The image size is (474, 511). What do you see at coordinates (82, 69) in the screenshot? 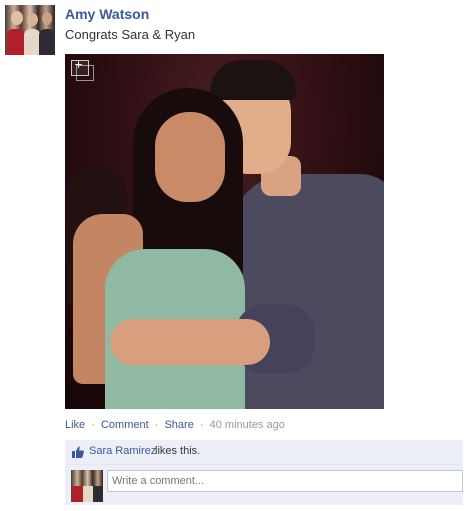
I see `expand-photo-icon: +` at bounding box center [82, 69].